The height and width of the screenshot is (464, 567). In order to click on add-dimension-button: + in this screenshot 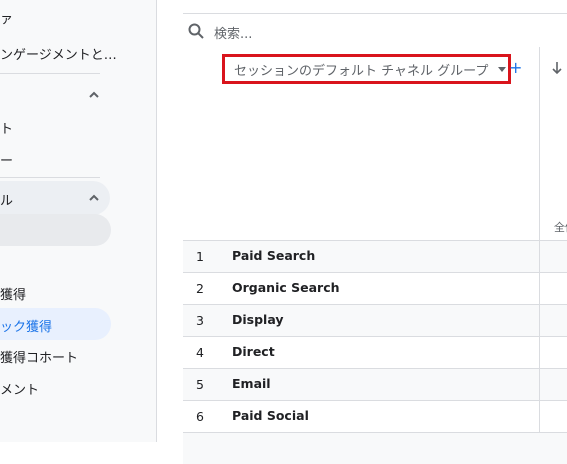, I will do `click(515, 68)`.